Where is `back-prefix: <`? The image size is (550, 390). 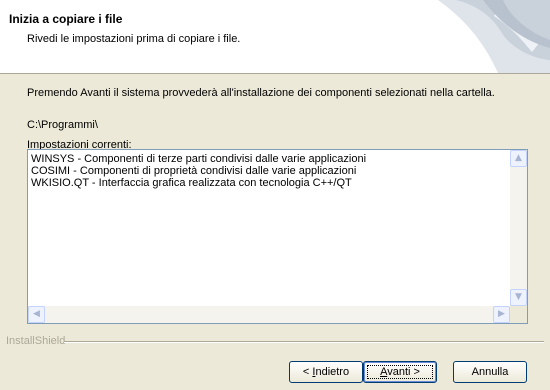 back-prefix: < is located at coordinates (307, 372).